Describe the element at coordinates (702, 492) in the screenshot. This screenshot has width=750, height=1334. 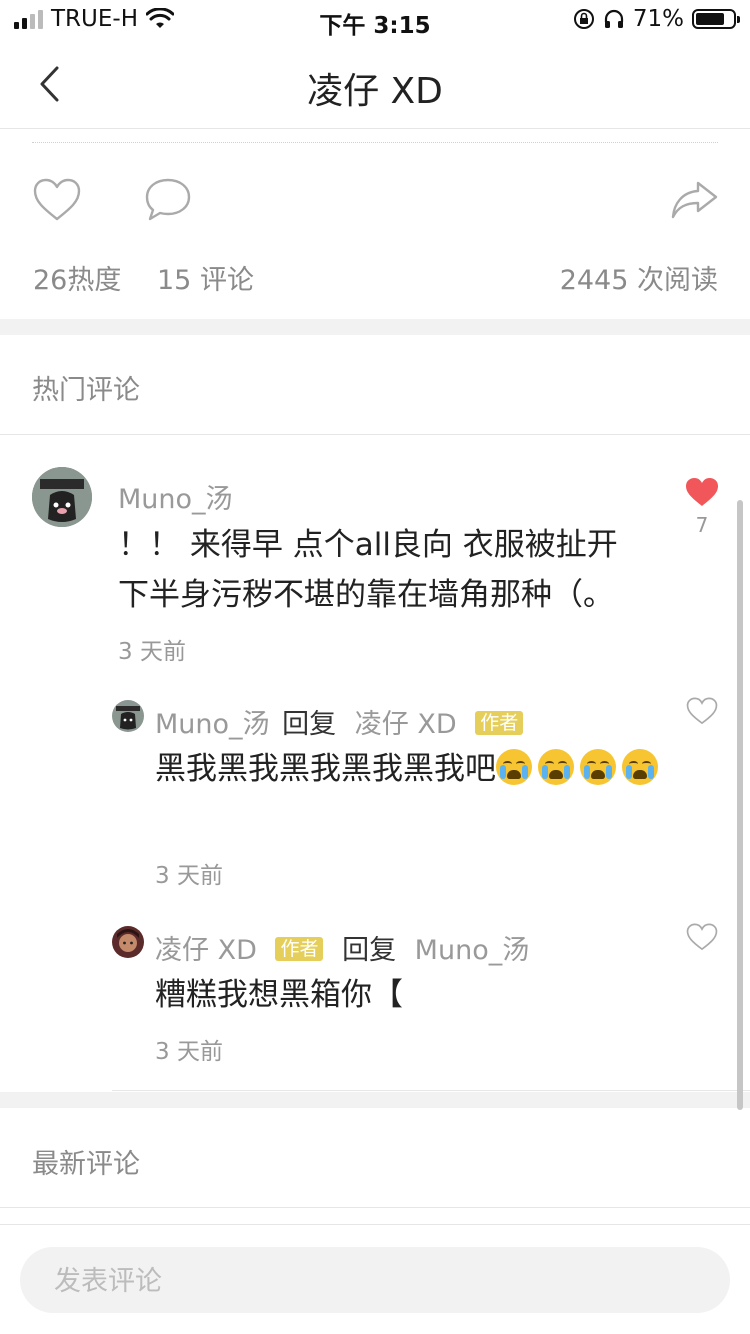
I see `liked-heart-icon` at that location.